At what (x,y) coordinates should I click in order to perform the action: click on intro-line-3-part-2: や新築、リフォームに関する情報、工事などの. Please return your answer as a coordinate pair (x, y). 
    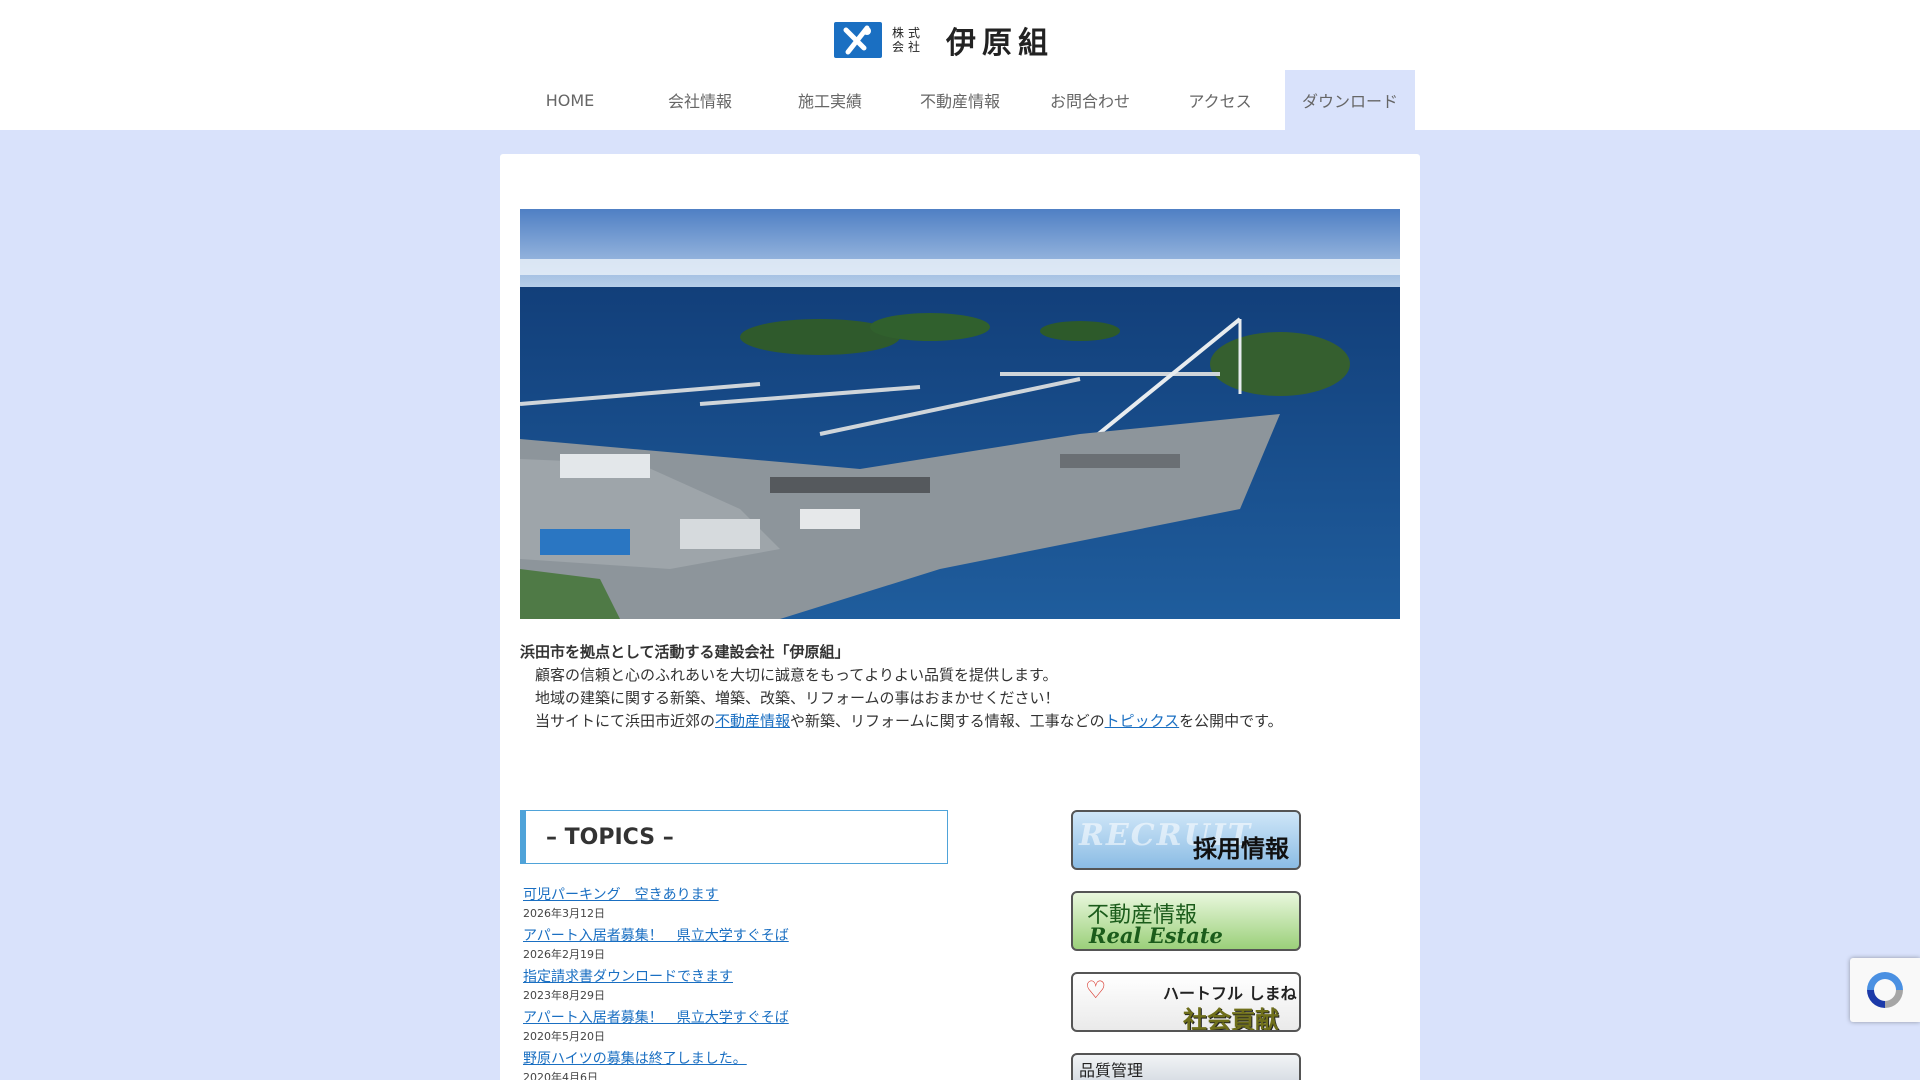
    Looking at the image, I should click on (947, 721).